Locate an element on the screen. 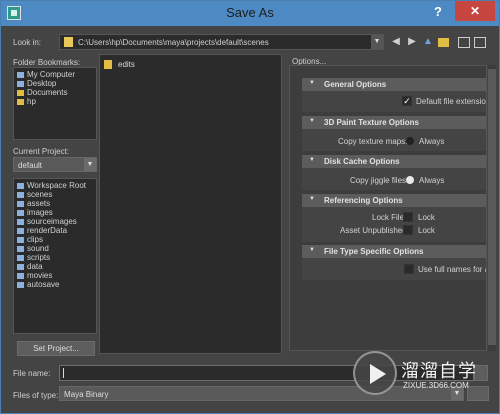 The image size is (500, 414). copy-jiggle-files-label: Copy jiggle files: is located at coordinates (379, 180).